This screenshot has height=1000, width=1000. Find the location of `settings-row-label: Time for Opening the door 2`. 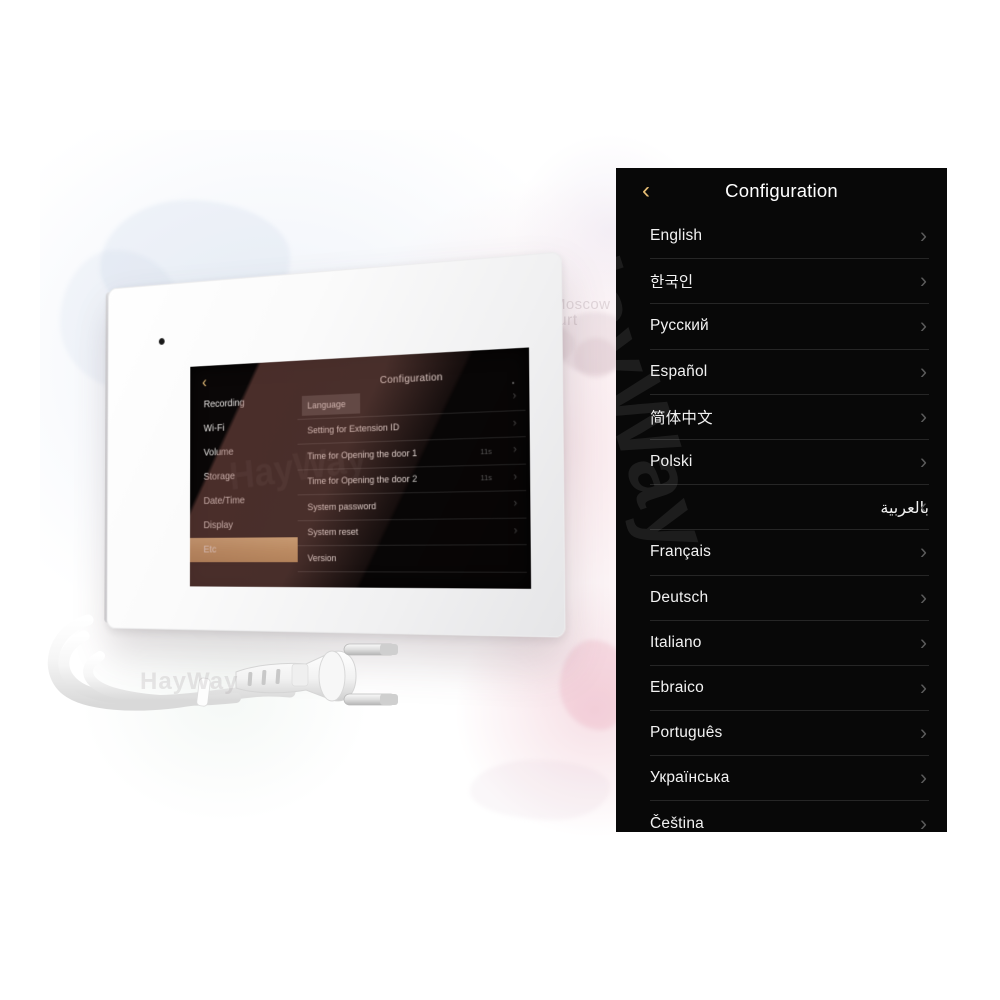

settings-row-label: Time for Opening the door 2 is located at coordinates (362, 480).